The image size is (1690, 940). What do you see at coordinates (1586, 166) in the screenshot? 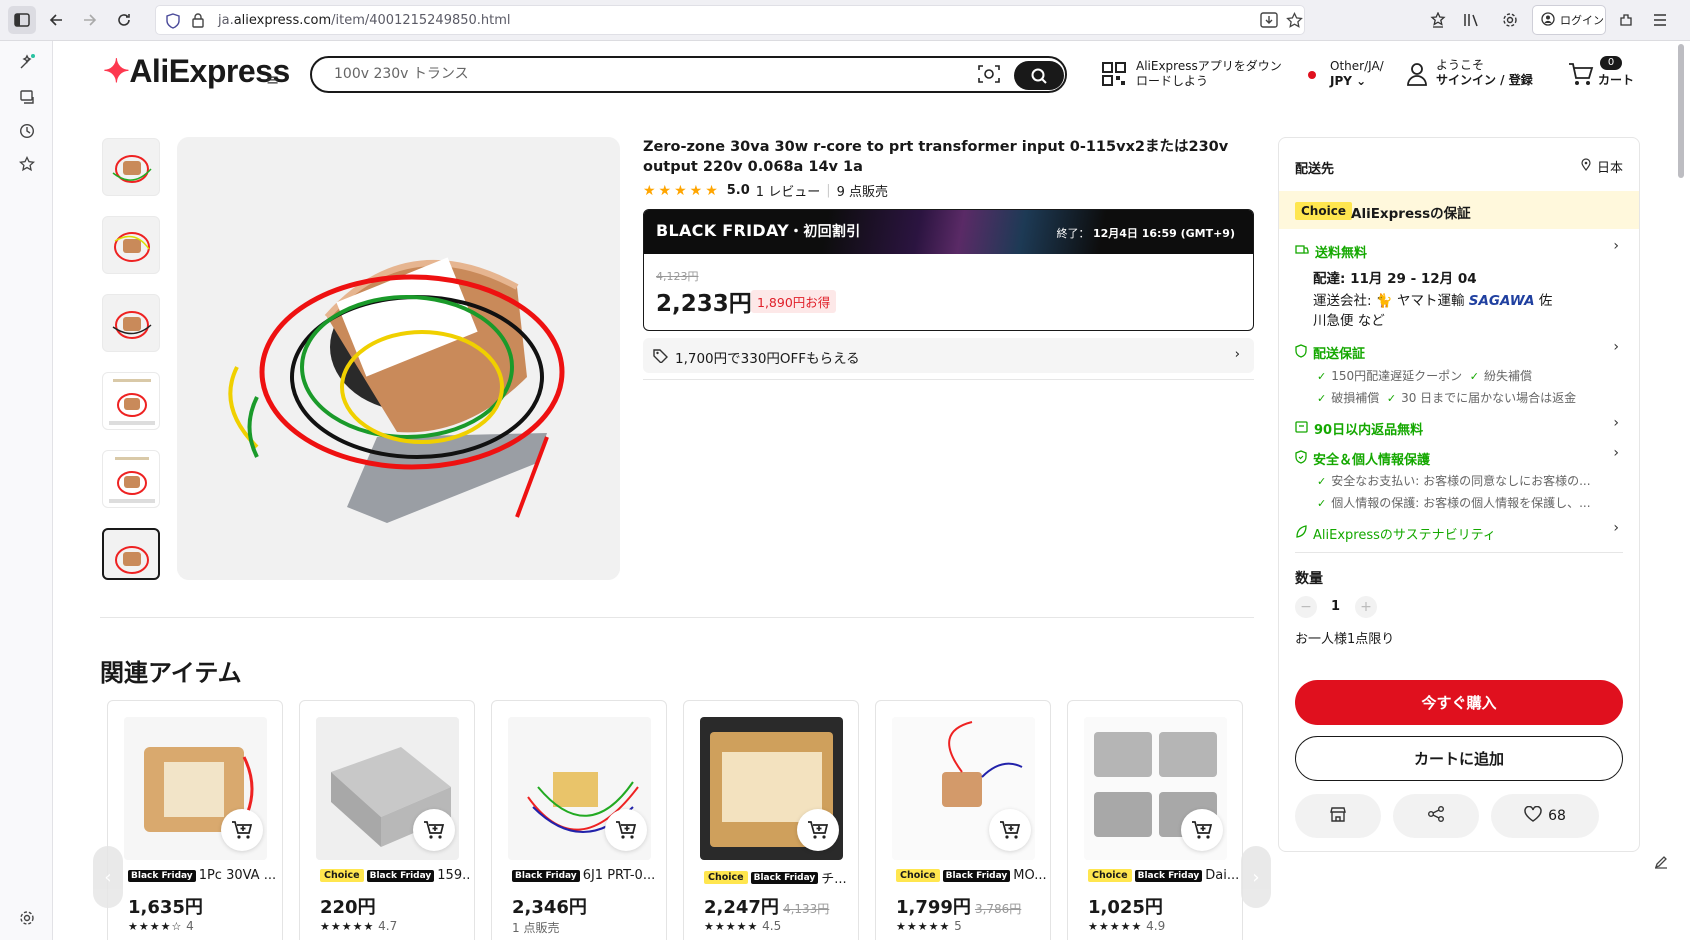
I see `location-pin-icon` at bounding box center [1586, 166].